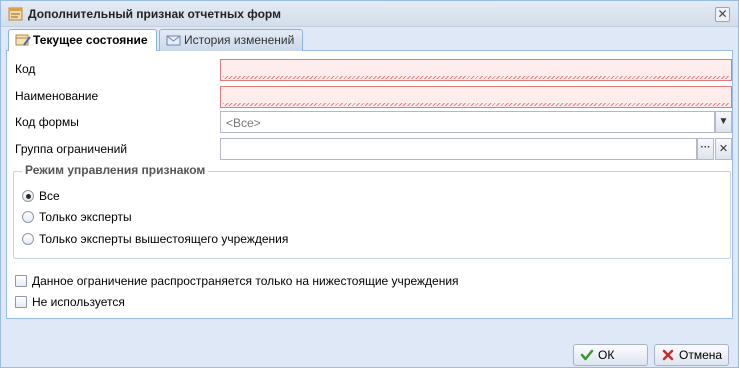  I want to click on group-input: ··· ✕, so click(476, 149).